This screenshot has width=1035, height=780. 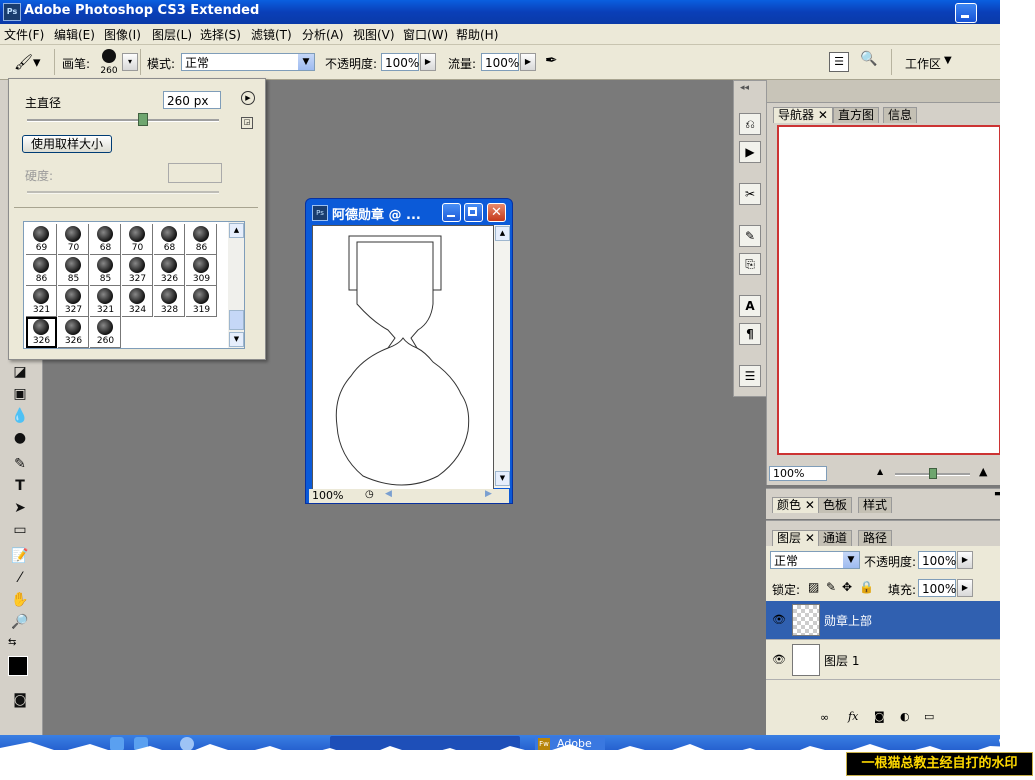 I want to click on document-zoom-level: 100%, so click(x=327, y=495).